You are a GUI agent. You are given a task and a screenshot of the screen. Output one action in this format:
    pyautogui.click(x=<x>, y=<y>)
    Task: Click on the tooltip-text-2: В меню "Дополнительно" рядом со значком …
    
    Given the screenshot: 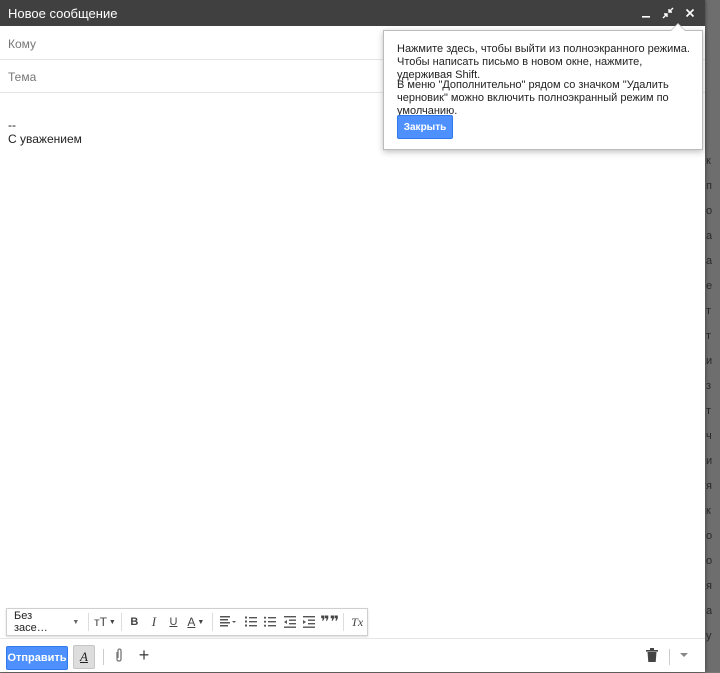 What is the action you would take?
    pyautogui.click(x=533, y=98)
    